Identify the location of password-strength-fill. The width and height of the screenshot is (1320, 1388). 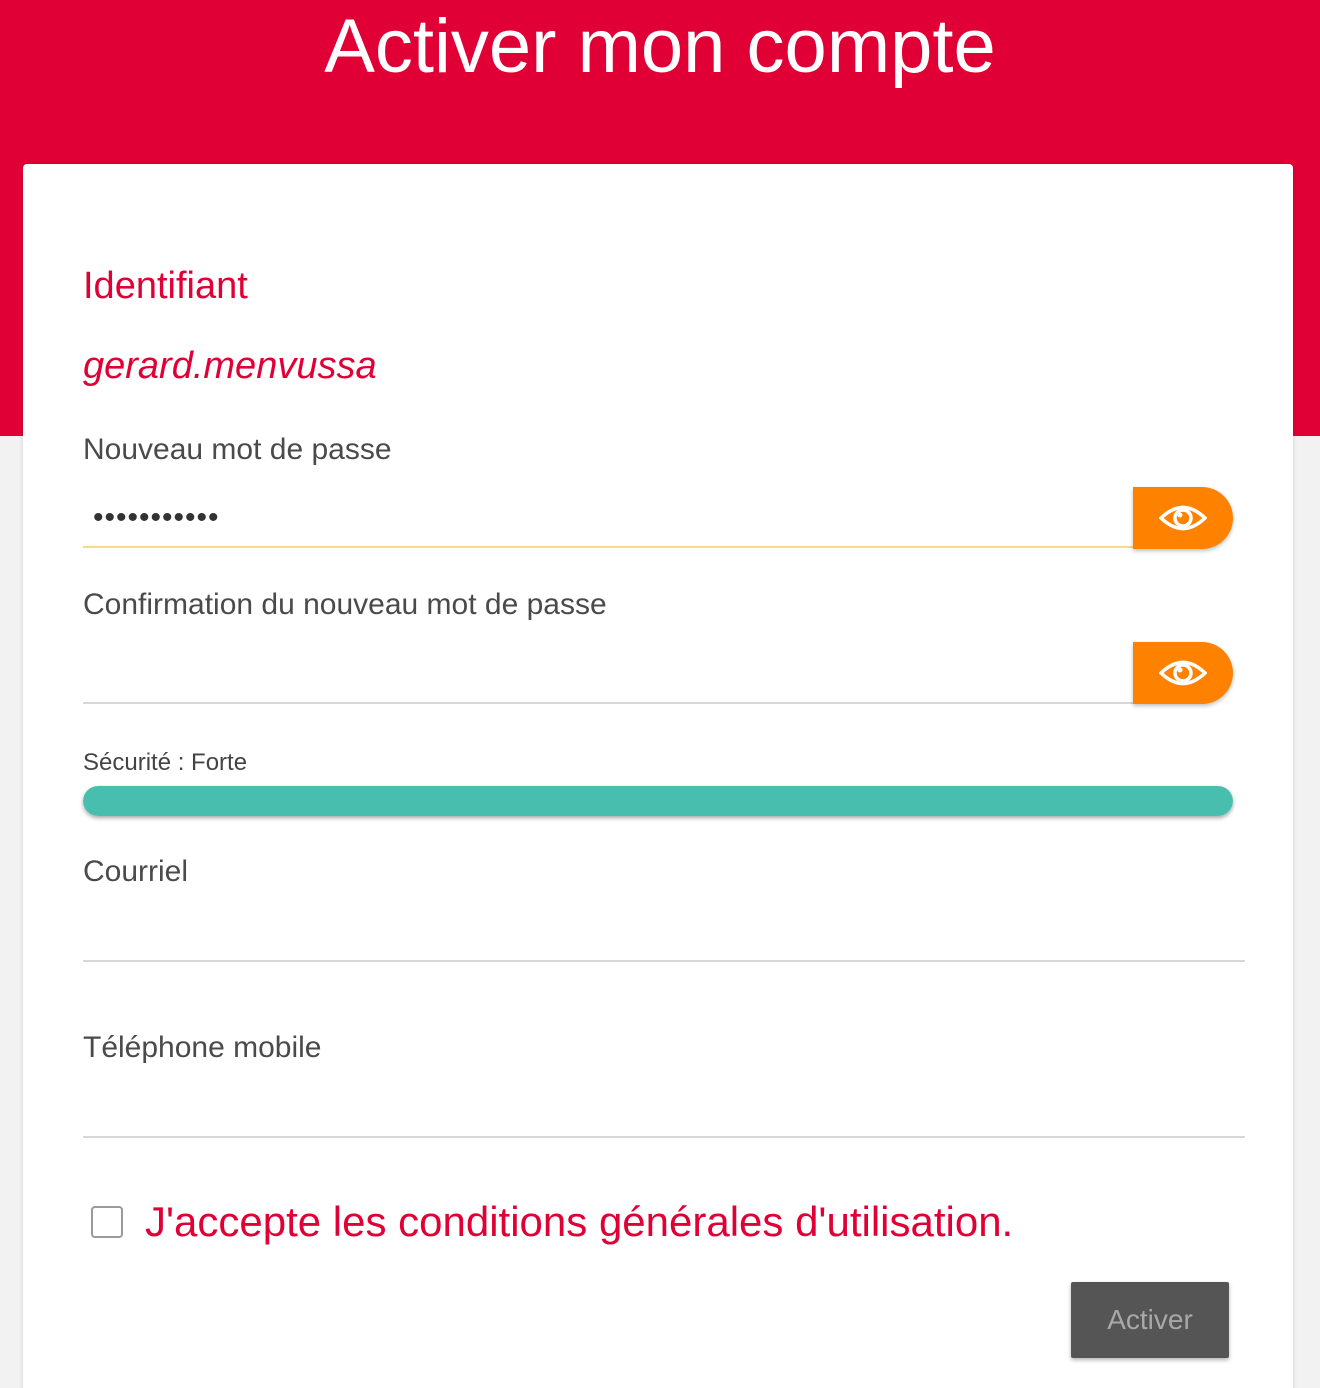
(658, 801).